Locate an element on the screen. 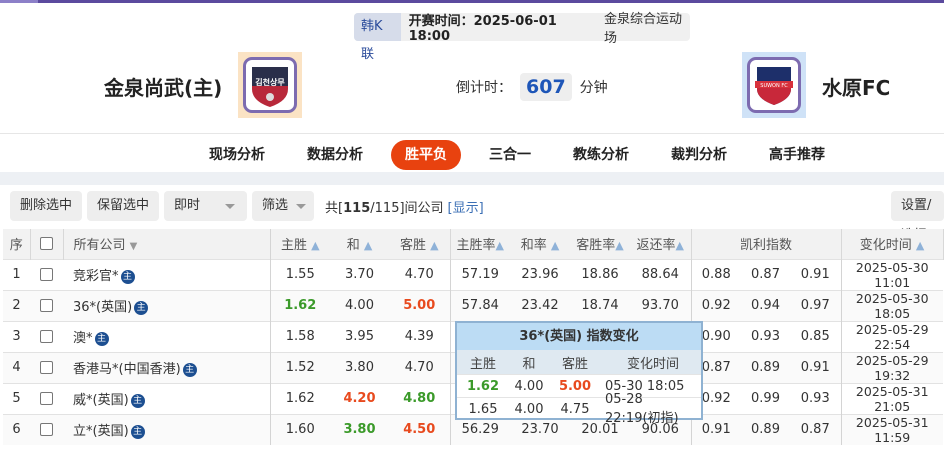 Image resolution: width=944 pixels, height=449 pixels. away-team-logo: SUWON FC is located at coordinates (774, 85).